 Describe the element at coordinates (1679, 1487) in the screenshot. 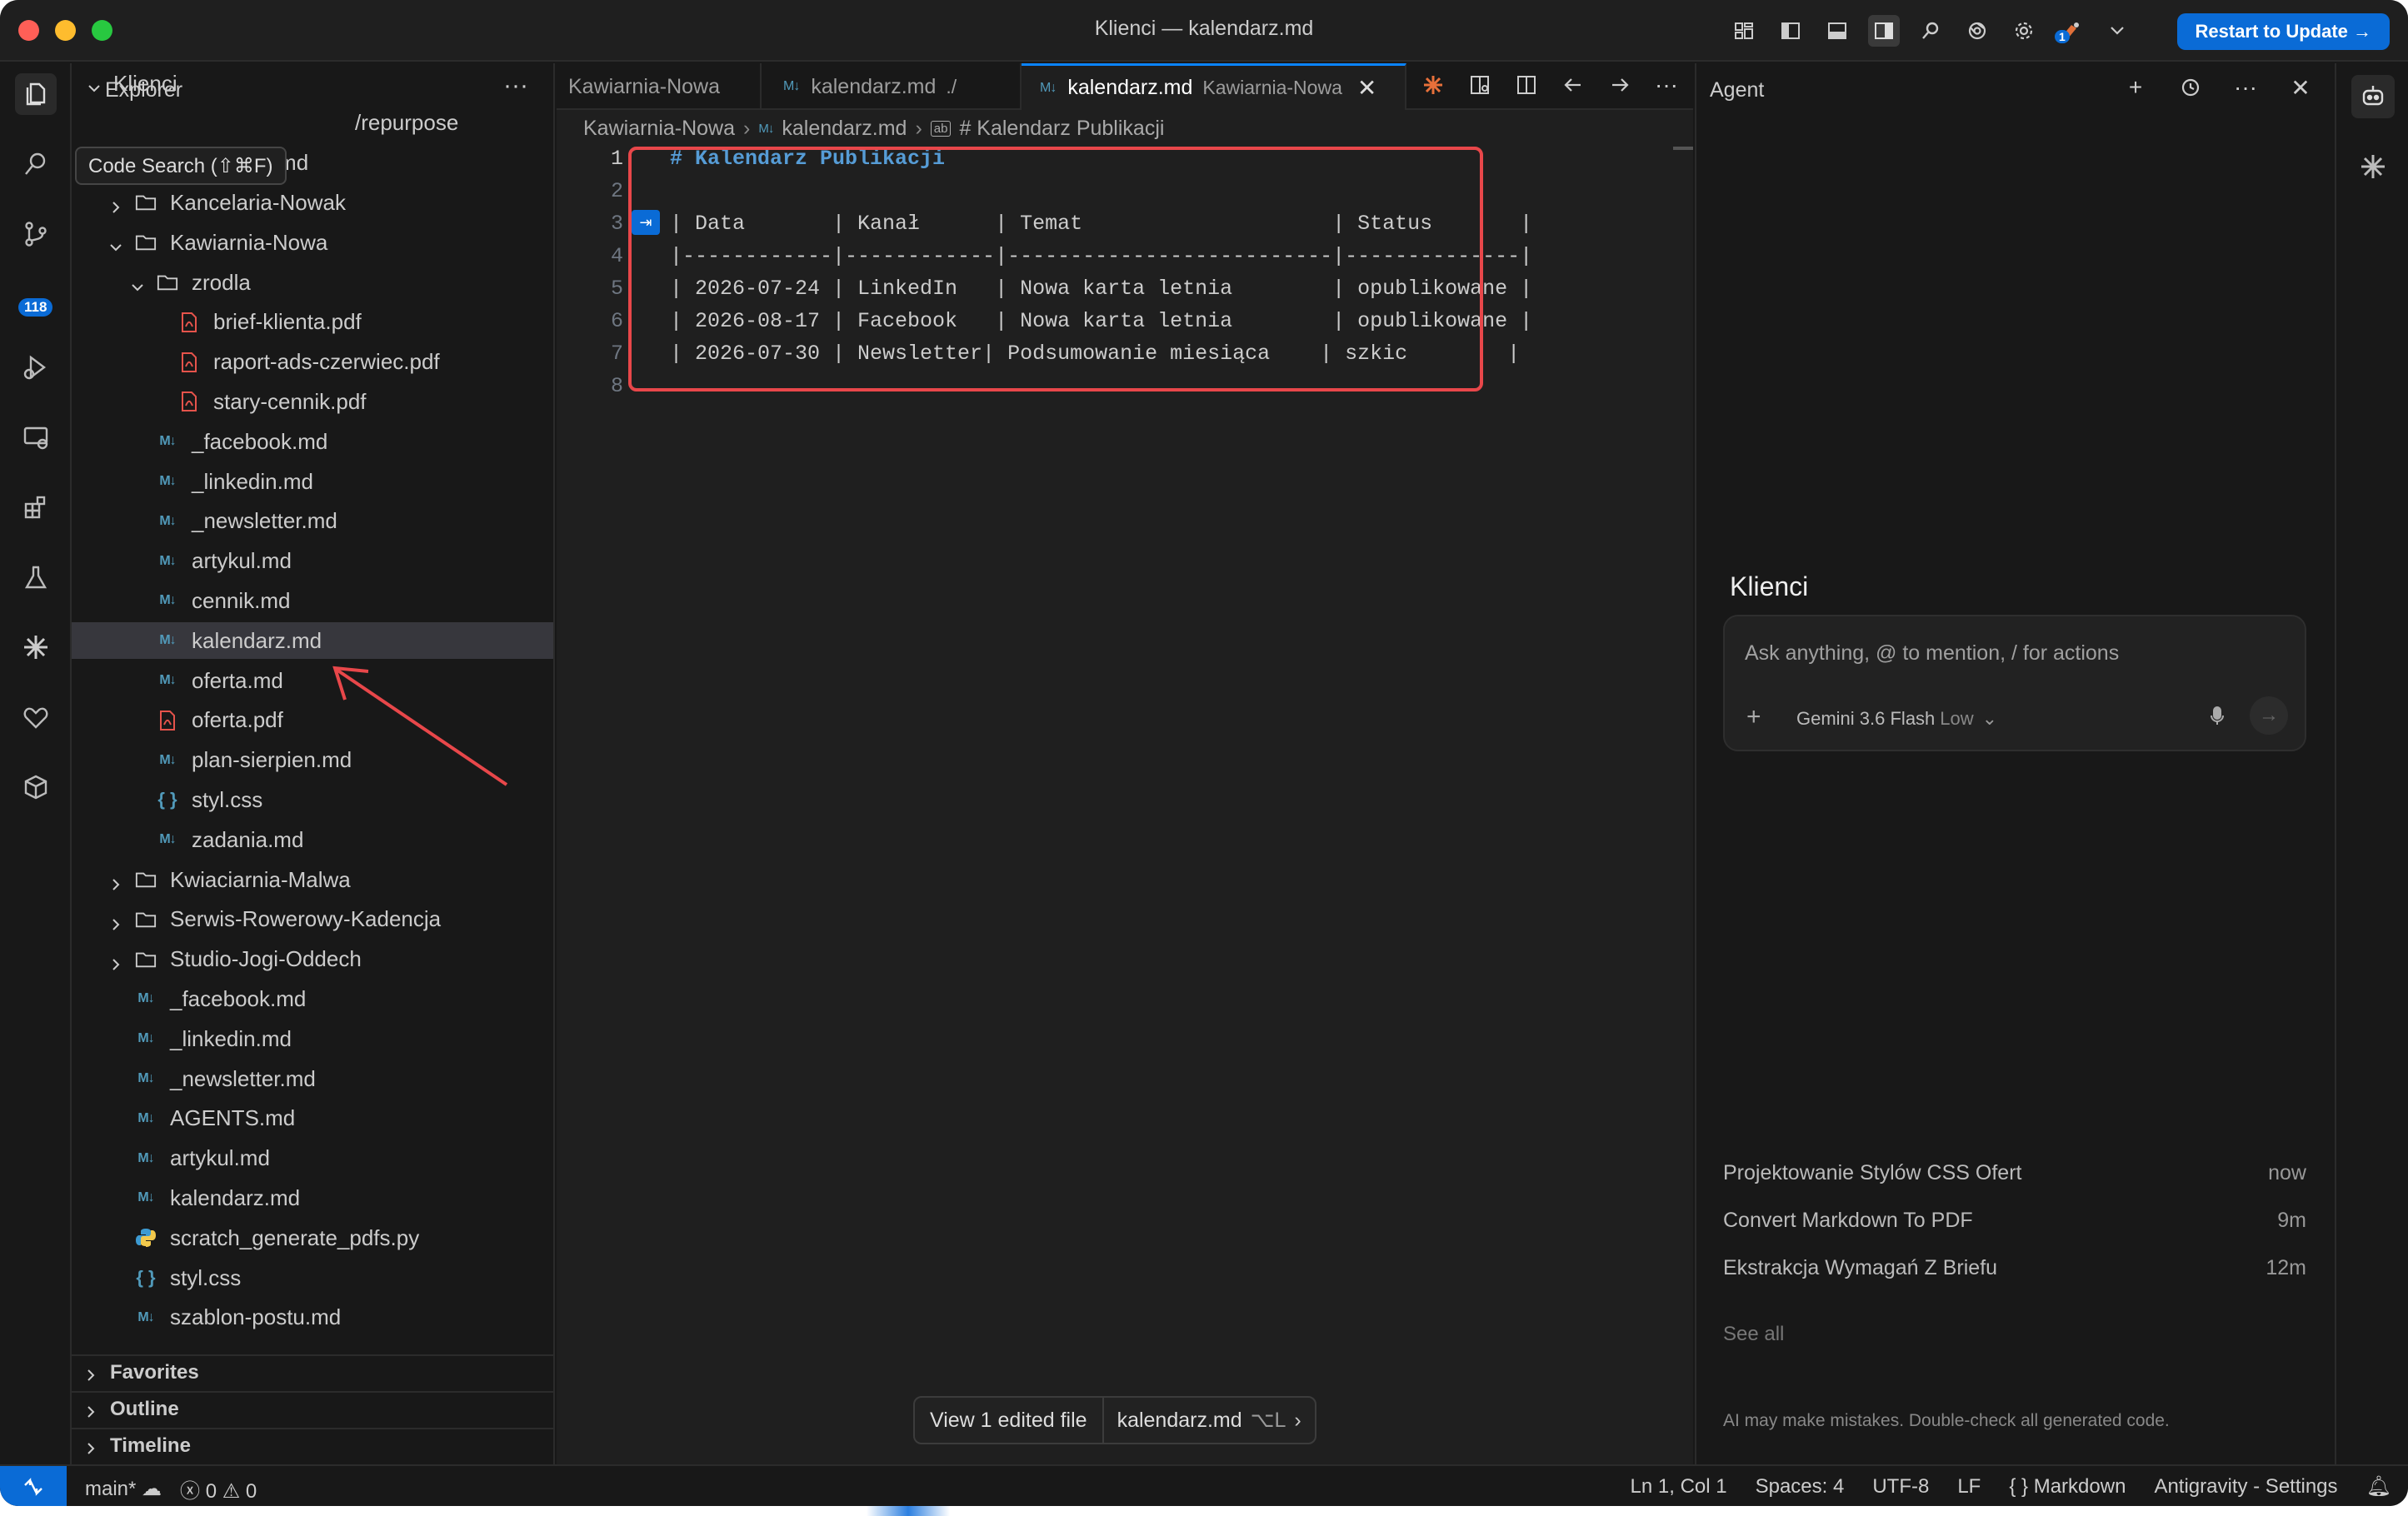

I see `cursor-position: Ln 1, Col 1` at that location.